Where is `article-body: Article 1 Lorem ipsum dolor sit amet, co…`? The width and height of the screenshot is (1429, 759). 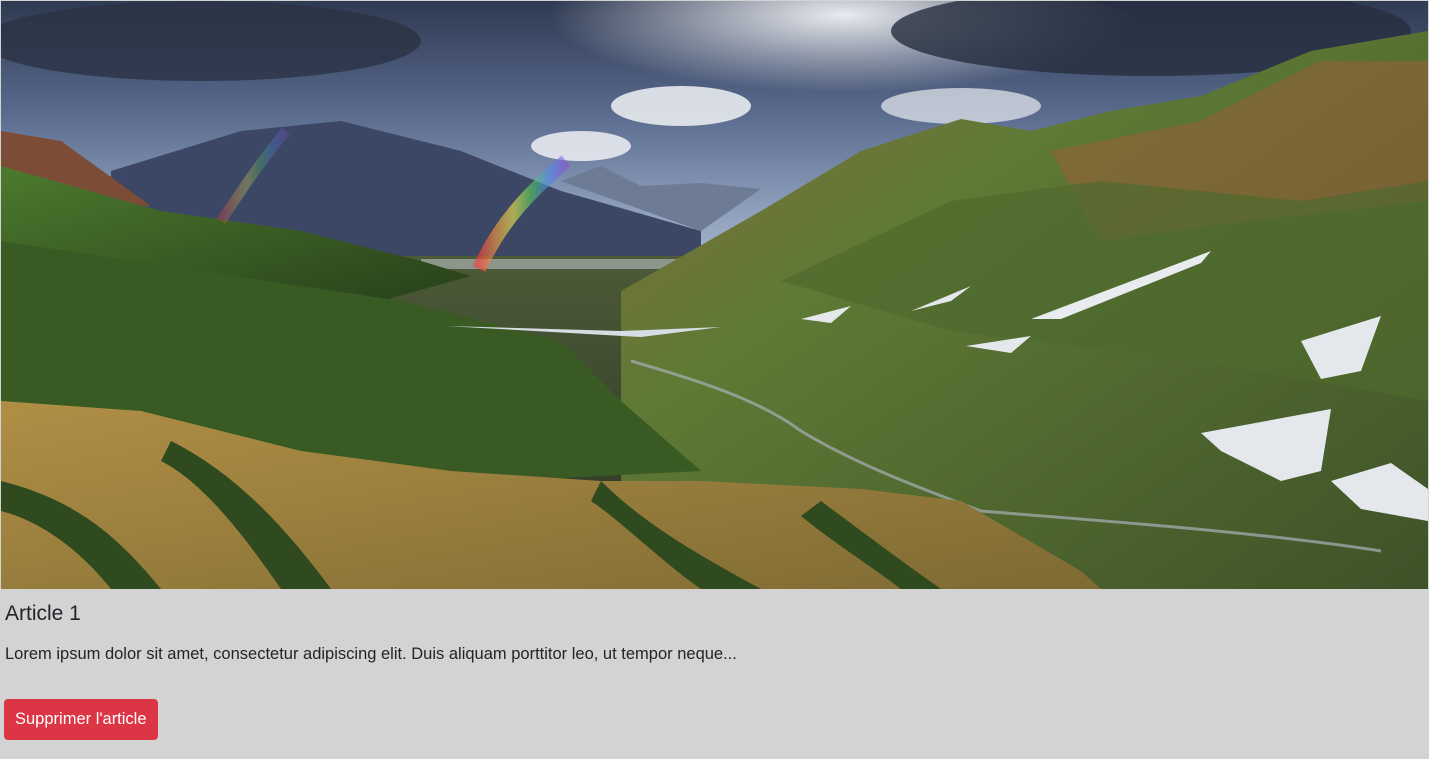
article-body: Article 1 Lorem ipsum dolor sit amet, co… is located at coordinates (705, 633).